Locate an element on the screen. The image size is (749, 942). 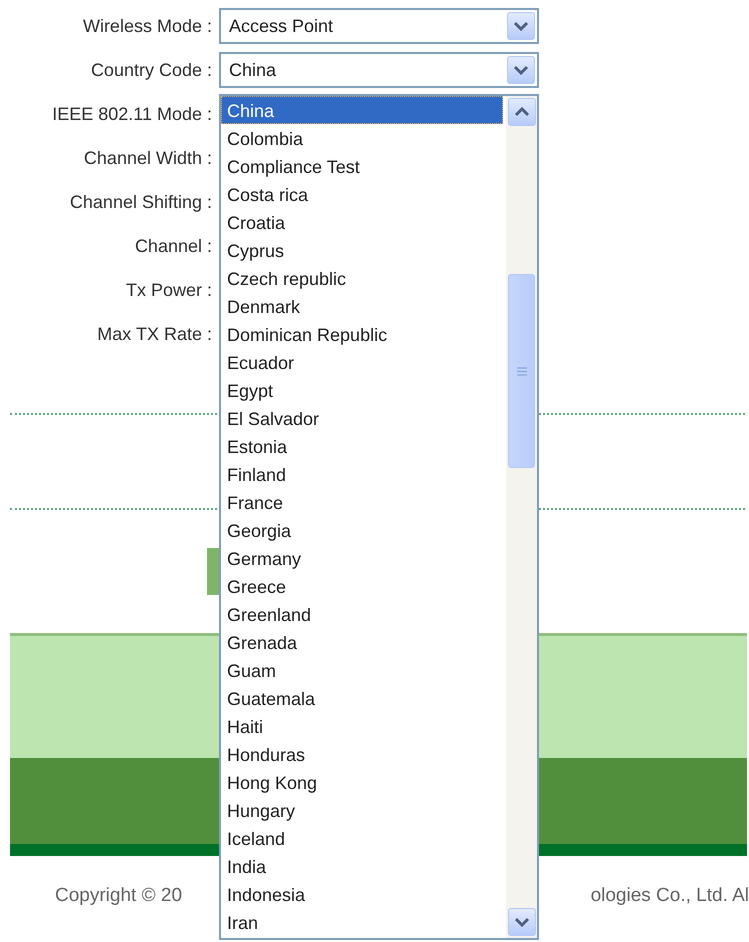
dropdown-option: Cyprus is located at coordinates (362, 250).